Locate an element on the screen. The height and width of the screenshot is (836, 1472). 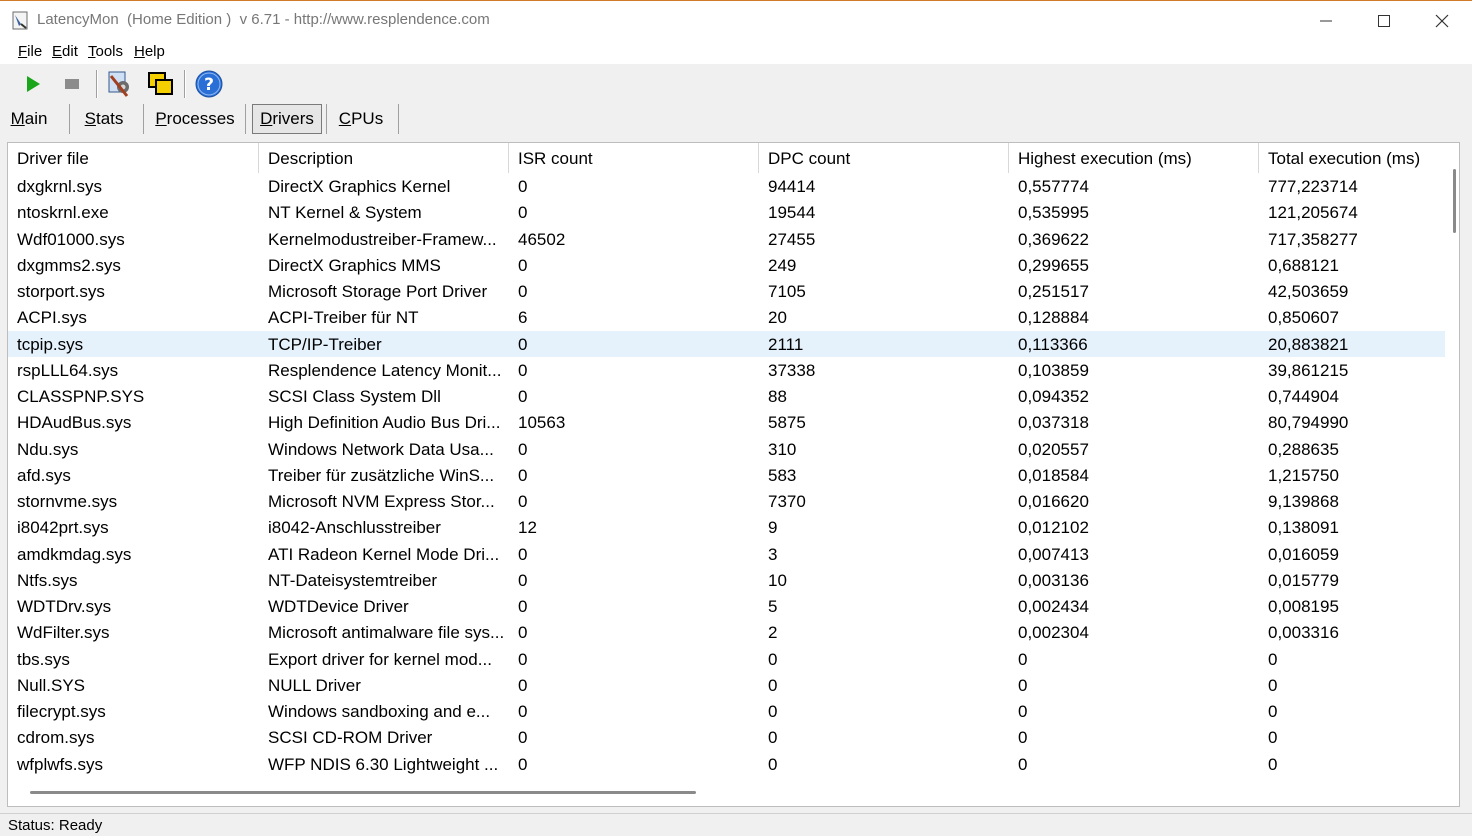
maximize-button is located at coordinates (1384, 21).